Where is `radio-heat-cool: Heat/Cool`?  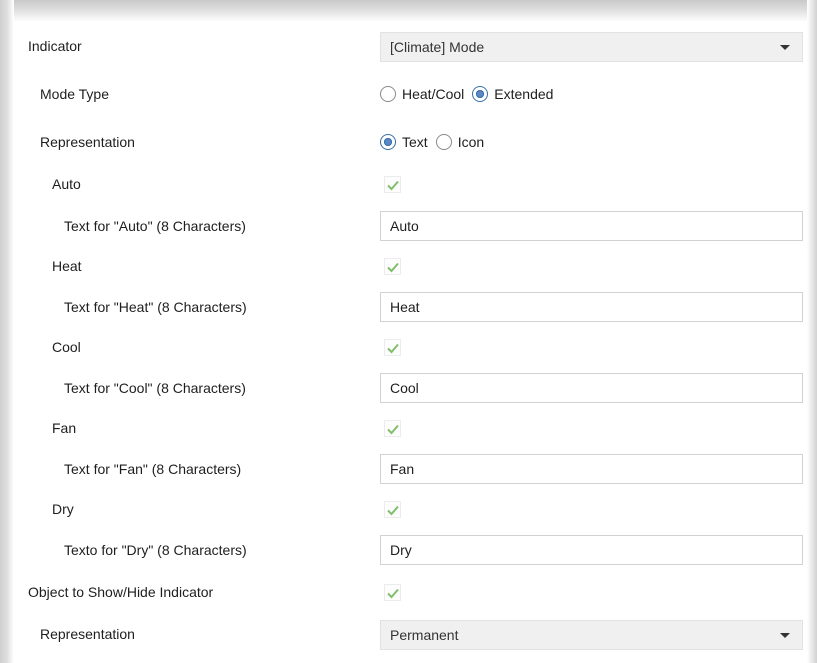 radio-heat-cool: Heat/Cool is located at coordinates (422, 94).